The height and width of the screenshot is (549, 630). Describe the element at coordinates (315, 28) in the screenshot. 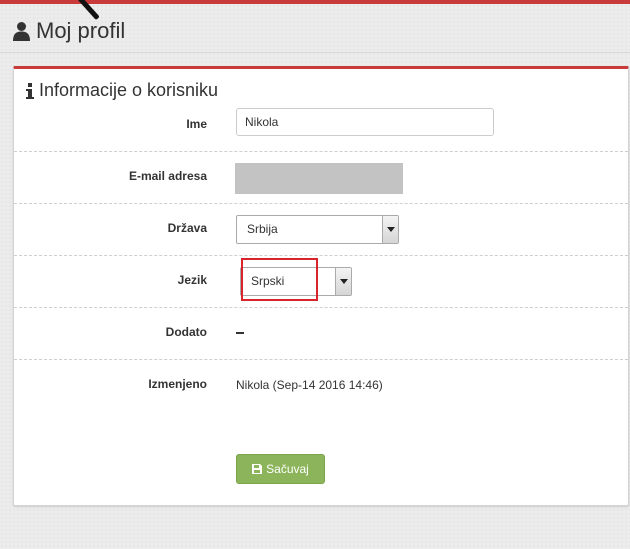

I see `page-header: Moj profil` at that location.